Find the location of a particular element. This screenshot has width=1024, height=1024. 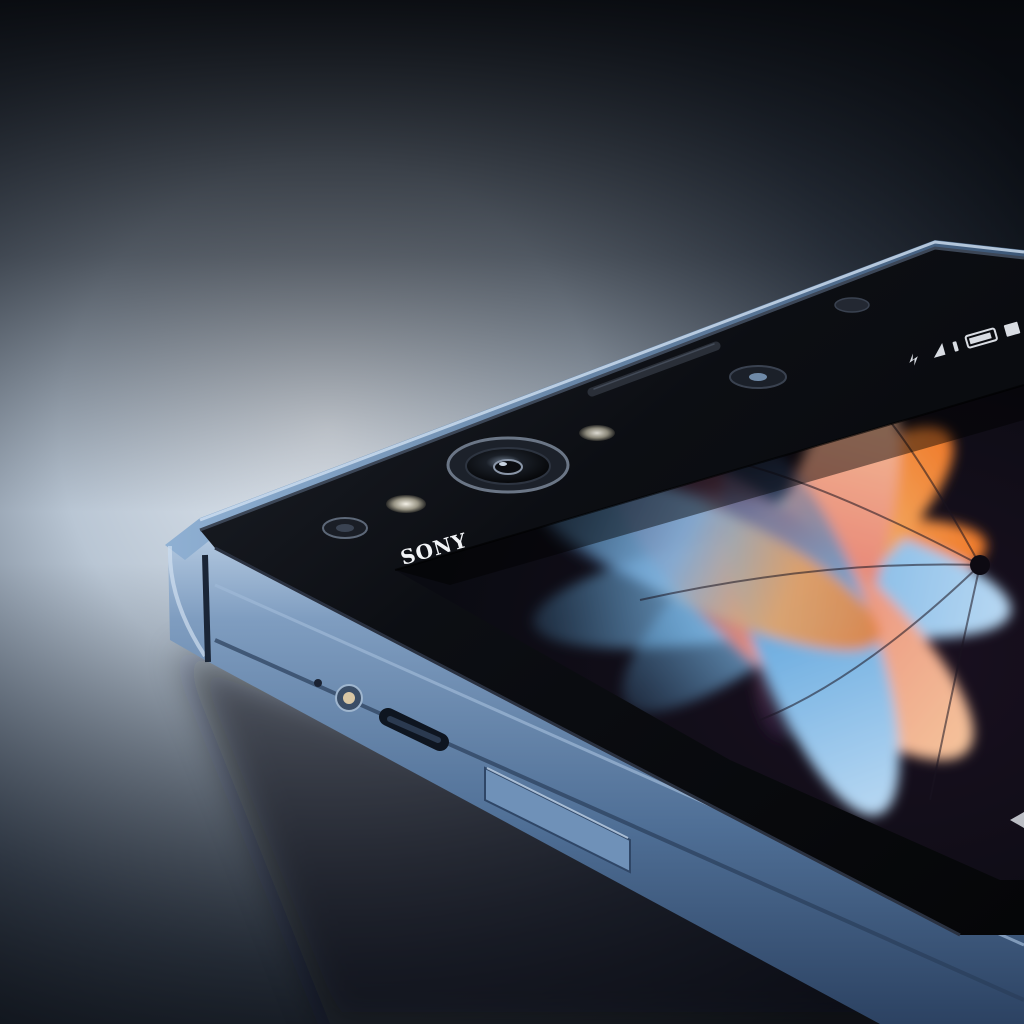

mic-hole-icon is located at coordinates (318, 683).